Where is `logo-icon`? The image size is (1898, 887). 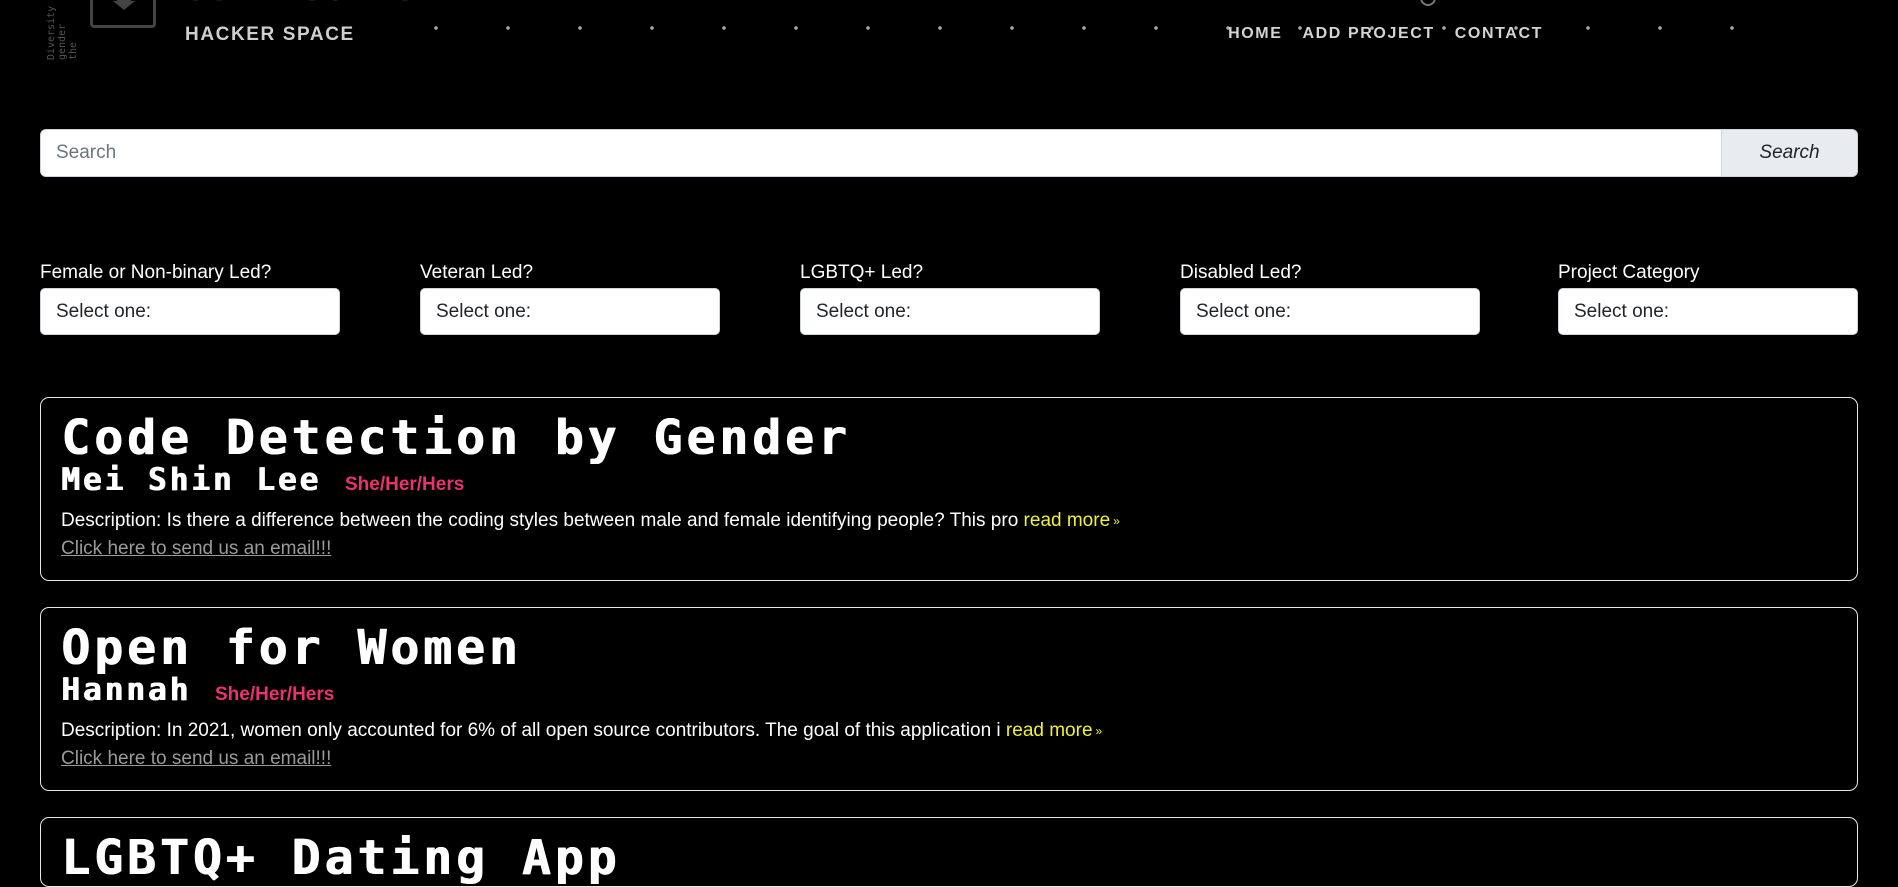
logo-icon is located at coordinates (123, 14).